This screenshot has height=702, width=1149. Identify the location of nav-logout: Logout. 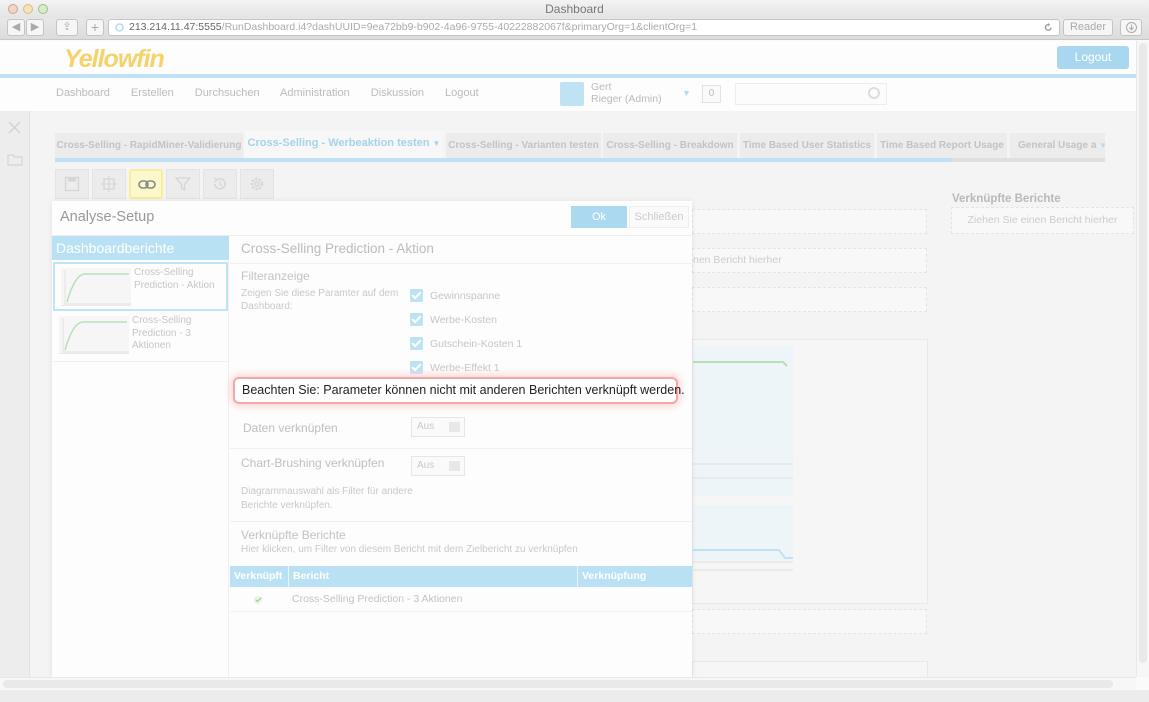
(462, 93).